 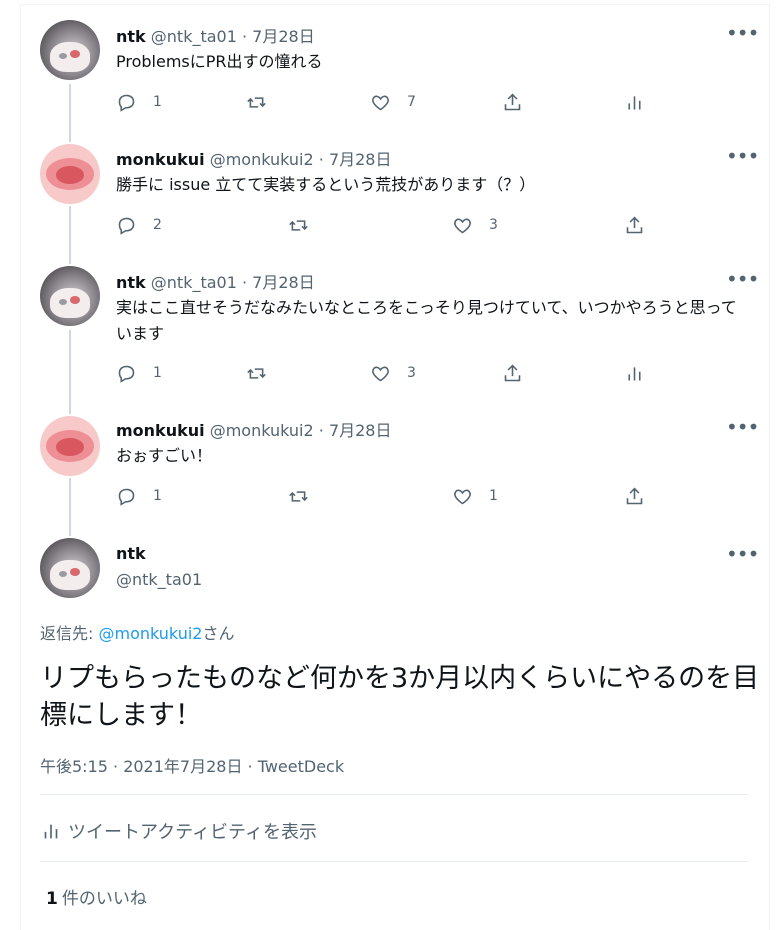 I want to click on tweet-text: おぉすごい！, so click(x=164, y=455).